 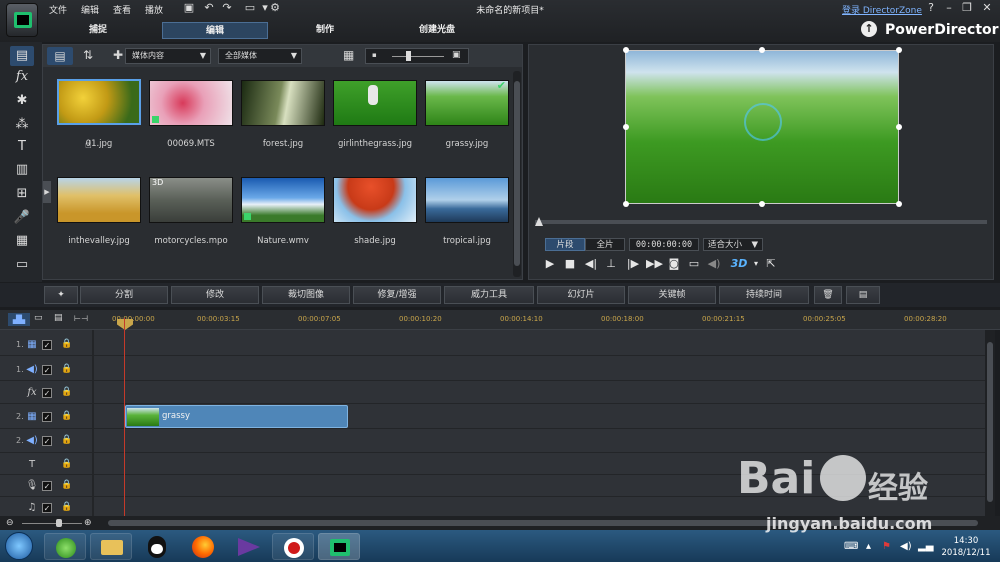 I want to click on undock-preview-icon: ⇱, so click(x=771, y=264).